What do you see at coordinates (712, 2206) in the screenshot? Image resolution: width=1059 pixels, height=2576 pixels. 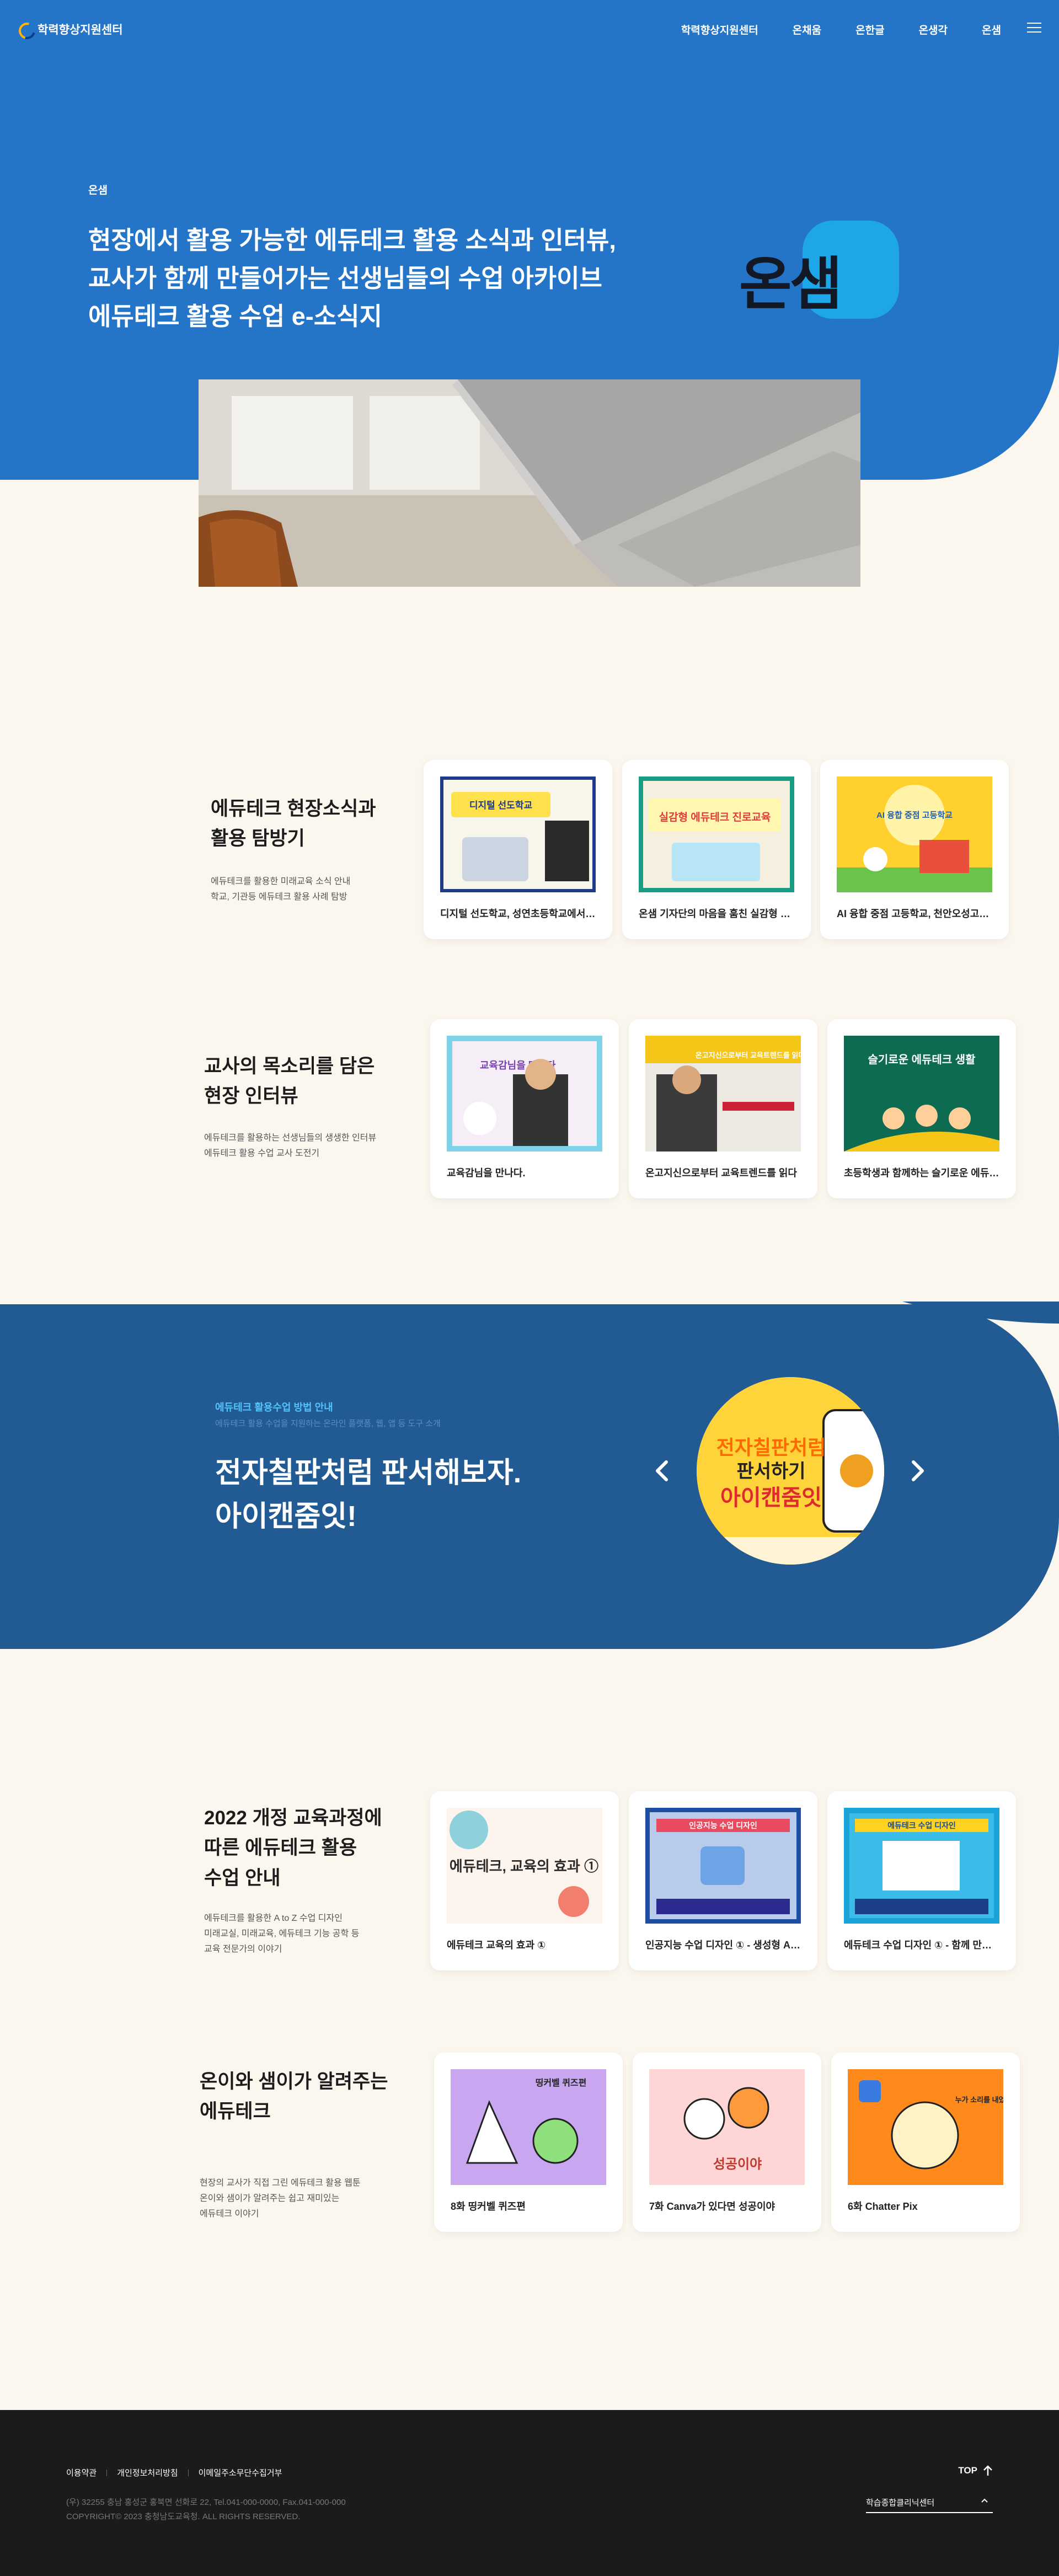 I see `card-caption: 7화 Canva가 있다면 성공이야` at bounding box center [712, 2206].